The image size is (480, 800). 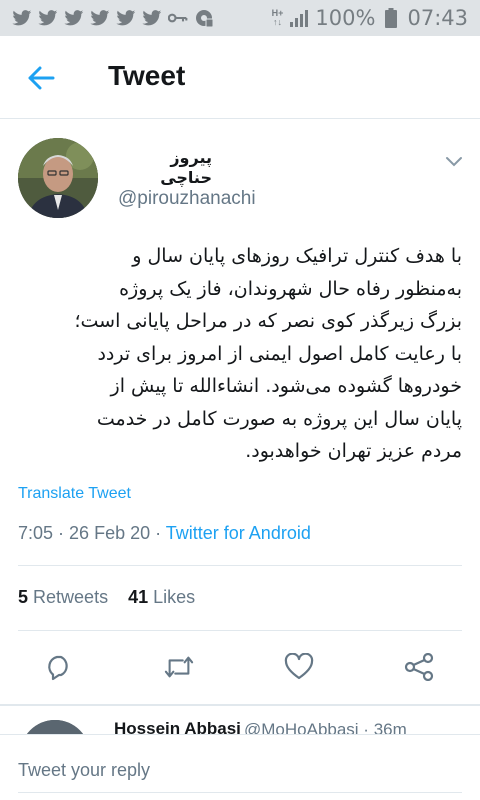 I want to click on reply-button, so click(x=59, y=667).